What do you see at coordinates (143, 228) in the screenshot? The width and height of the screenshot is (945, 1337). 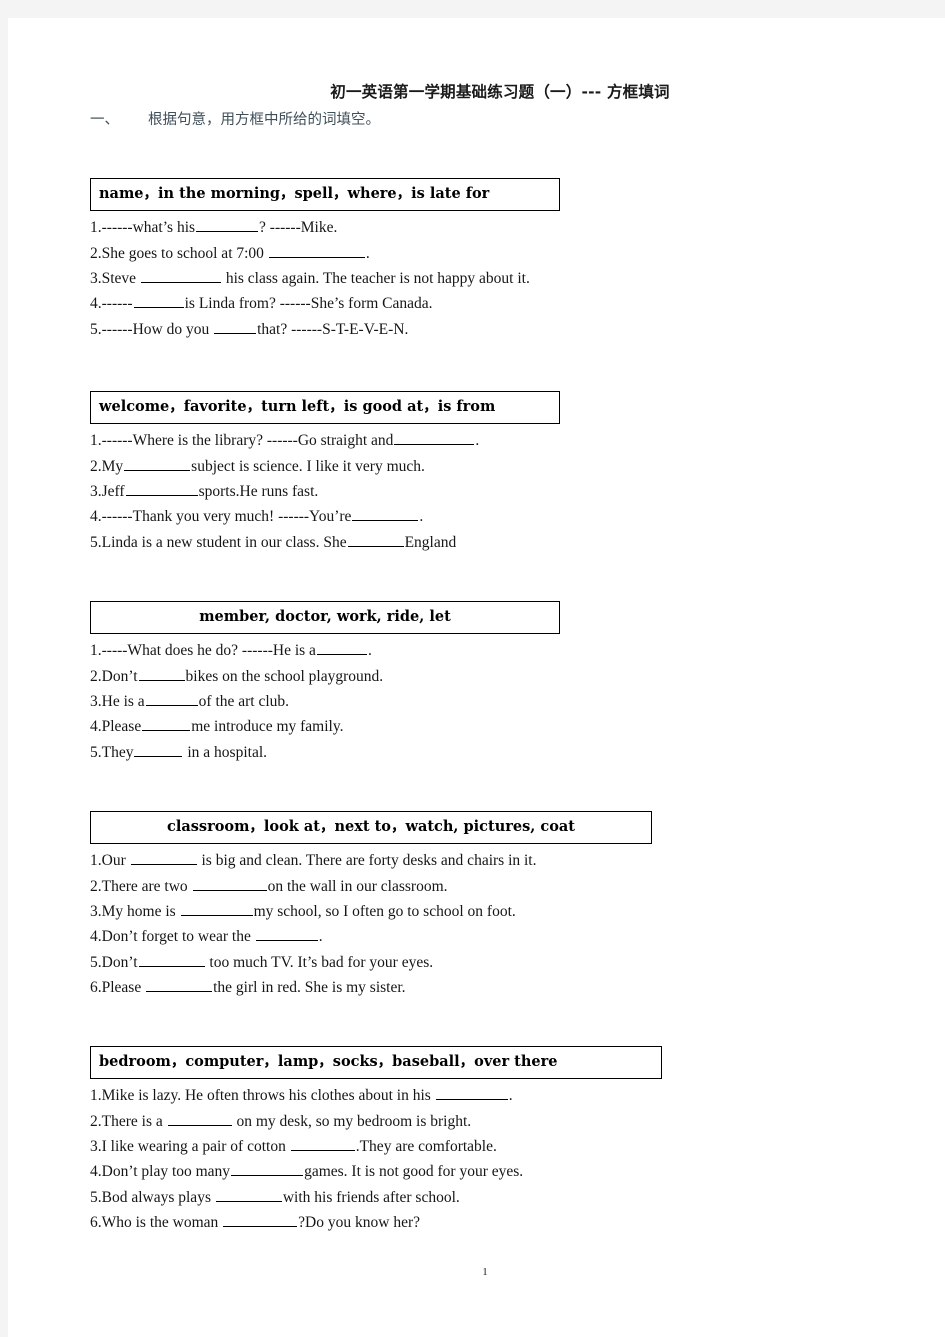 I see `question-text-before-blank: 1.------what’s his` at bounding box center [143, 228].